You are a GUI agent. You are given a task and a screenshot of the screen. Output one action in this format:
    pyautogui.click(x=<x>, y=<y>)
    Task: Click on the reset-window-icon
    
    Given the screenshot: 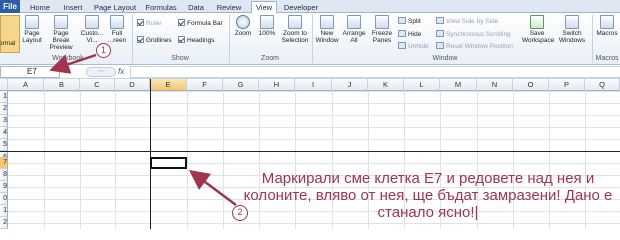 What is the action you would take?
    pyautogui.click(x=440, y=45)
    